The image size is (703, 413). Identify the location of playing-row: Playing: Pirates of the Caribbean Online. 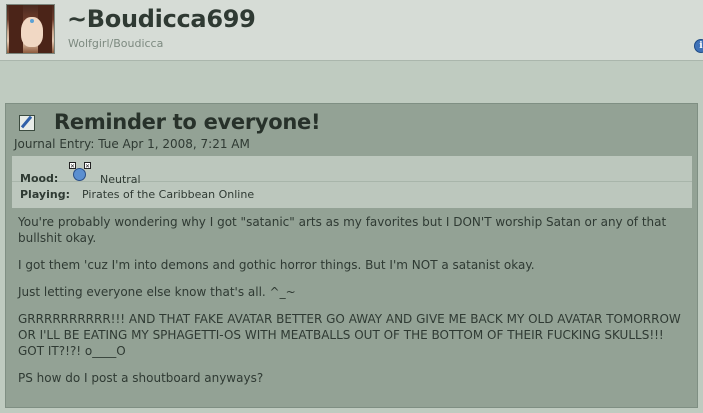
(352, 194).